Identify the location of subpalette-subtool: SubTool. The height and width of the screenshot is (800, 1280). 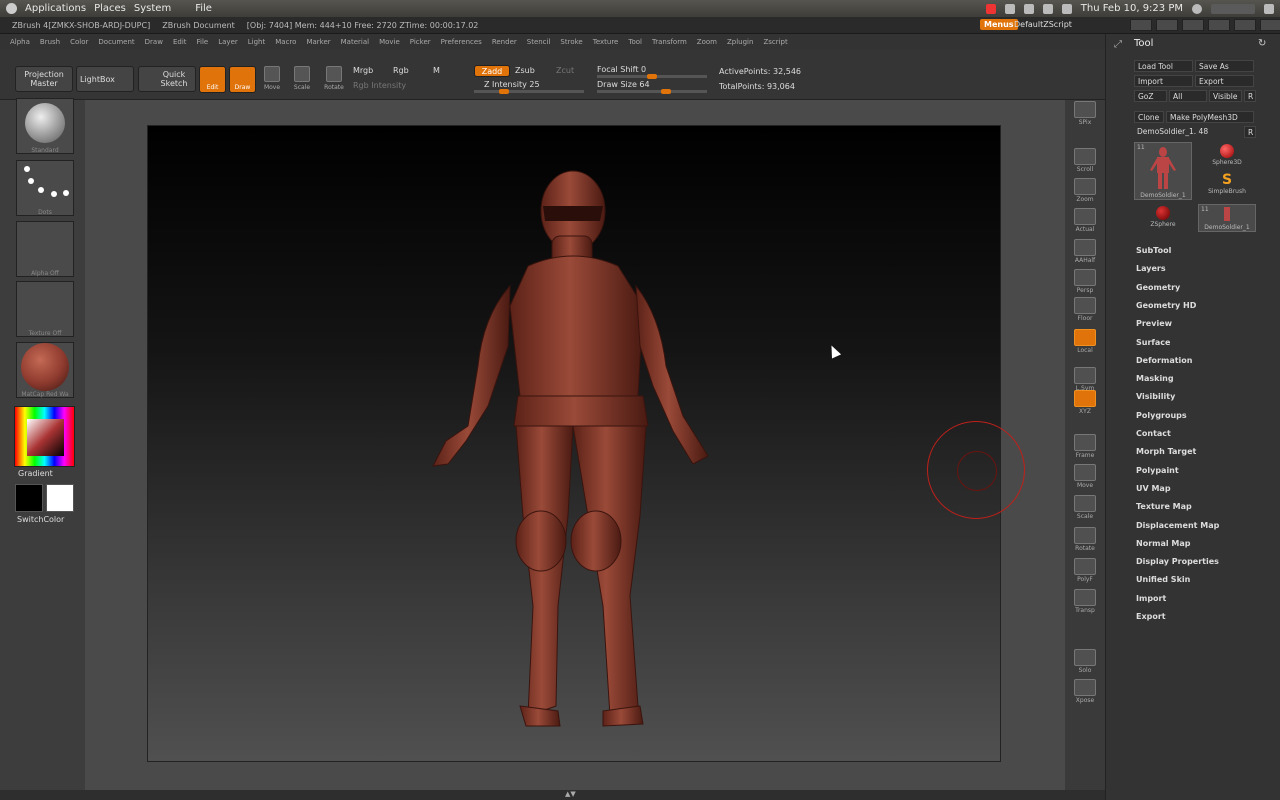
(1153, 250).